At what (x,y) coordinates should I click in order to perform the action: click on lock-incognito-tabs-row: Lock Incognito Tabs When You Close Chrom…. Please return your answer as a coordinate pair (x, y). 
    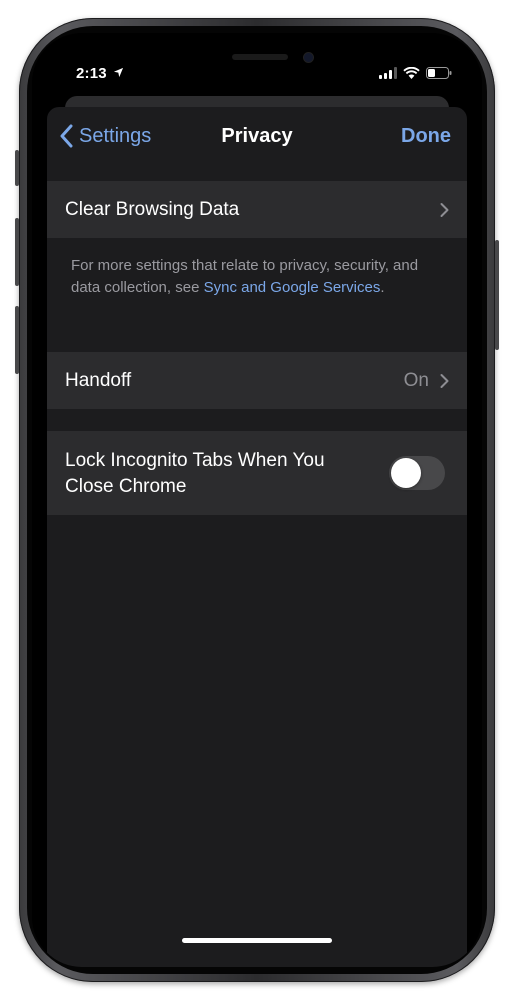
    Looking at the image, I should click on (257, 473).